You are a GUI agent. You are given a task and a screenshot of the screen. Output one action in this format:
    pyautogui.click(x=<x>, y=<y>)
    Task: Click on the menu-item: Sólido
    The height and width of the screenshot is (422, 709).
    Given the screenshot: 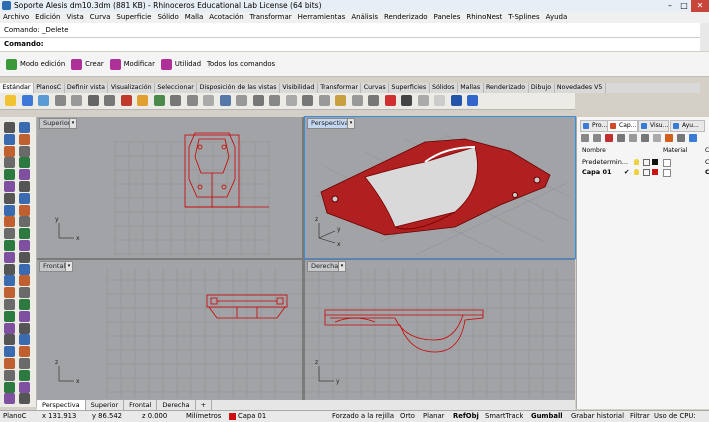 What is the action you would take?
    pyautogui.click(x=167, y=17)
    